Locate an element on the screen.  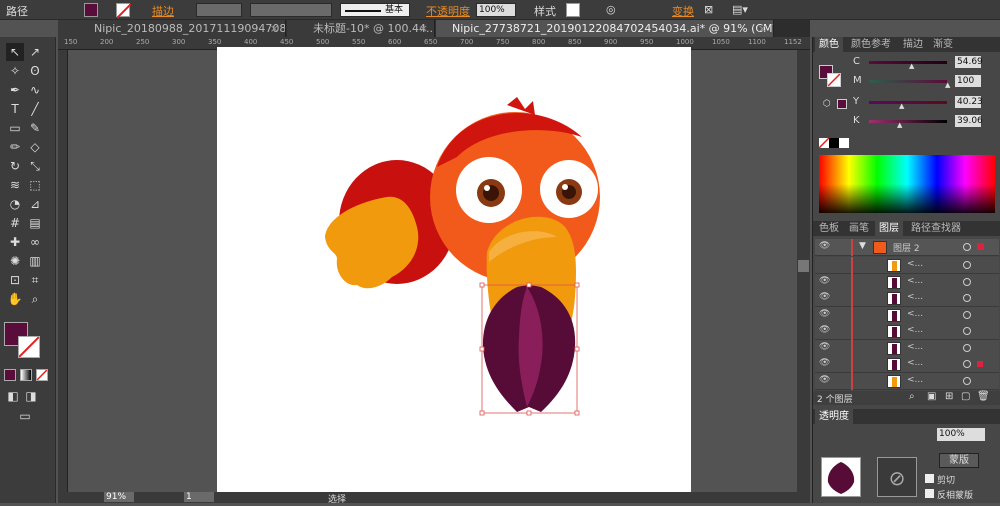
make-mask-button: 蒙版 is located at coordinates (959, 460).